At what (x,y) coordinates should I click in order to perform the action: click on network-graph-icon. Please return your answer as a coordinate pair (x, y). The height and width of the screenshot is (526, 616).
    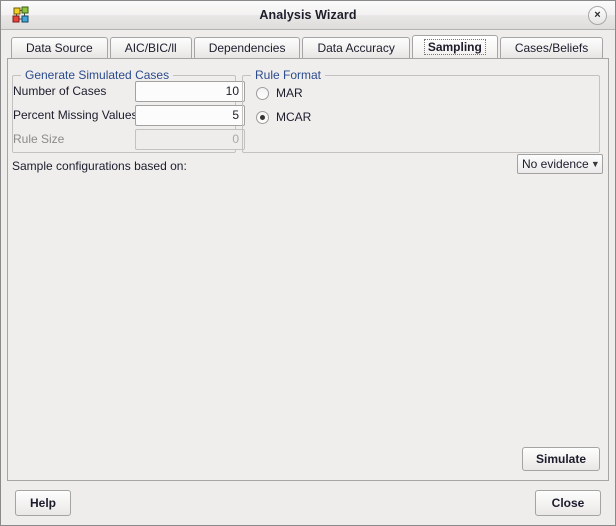
    Looking at the image, I should click on (22, 15).